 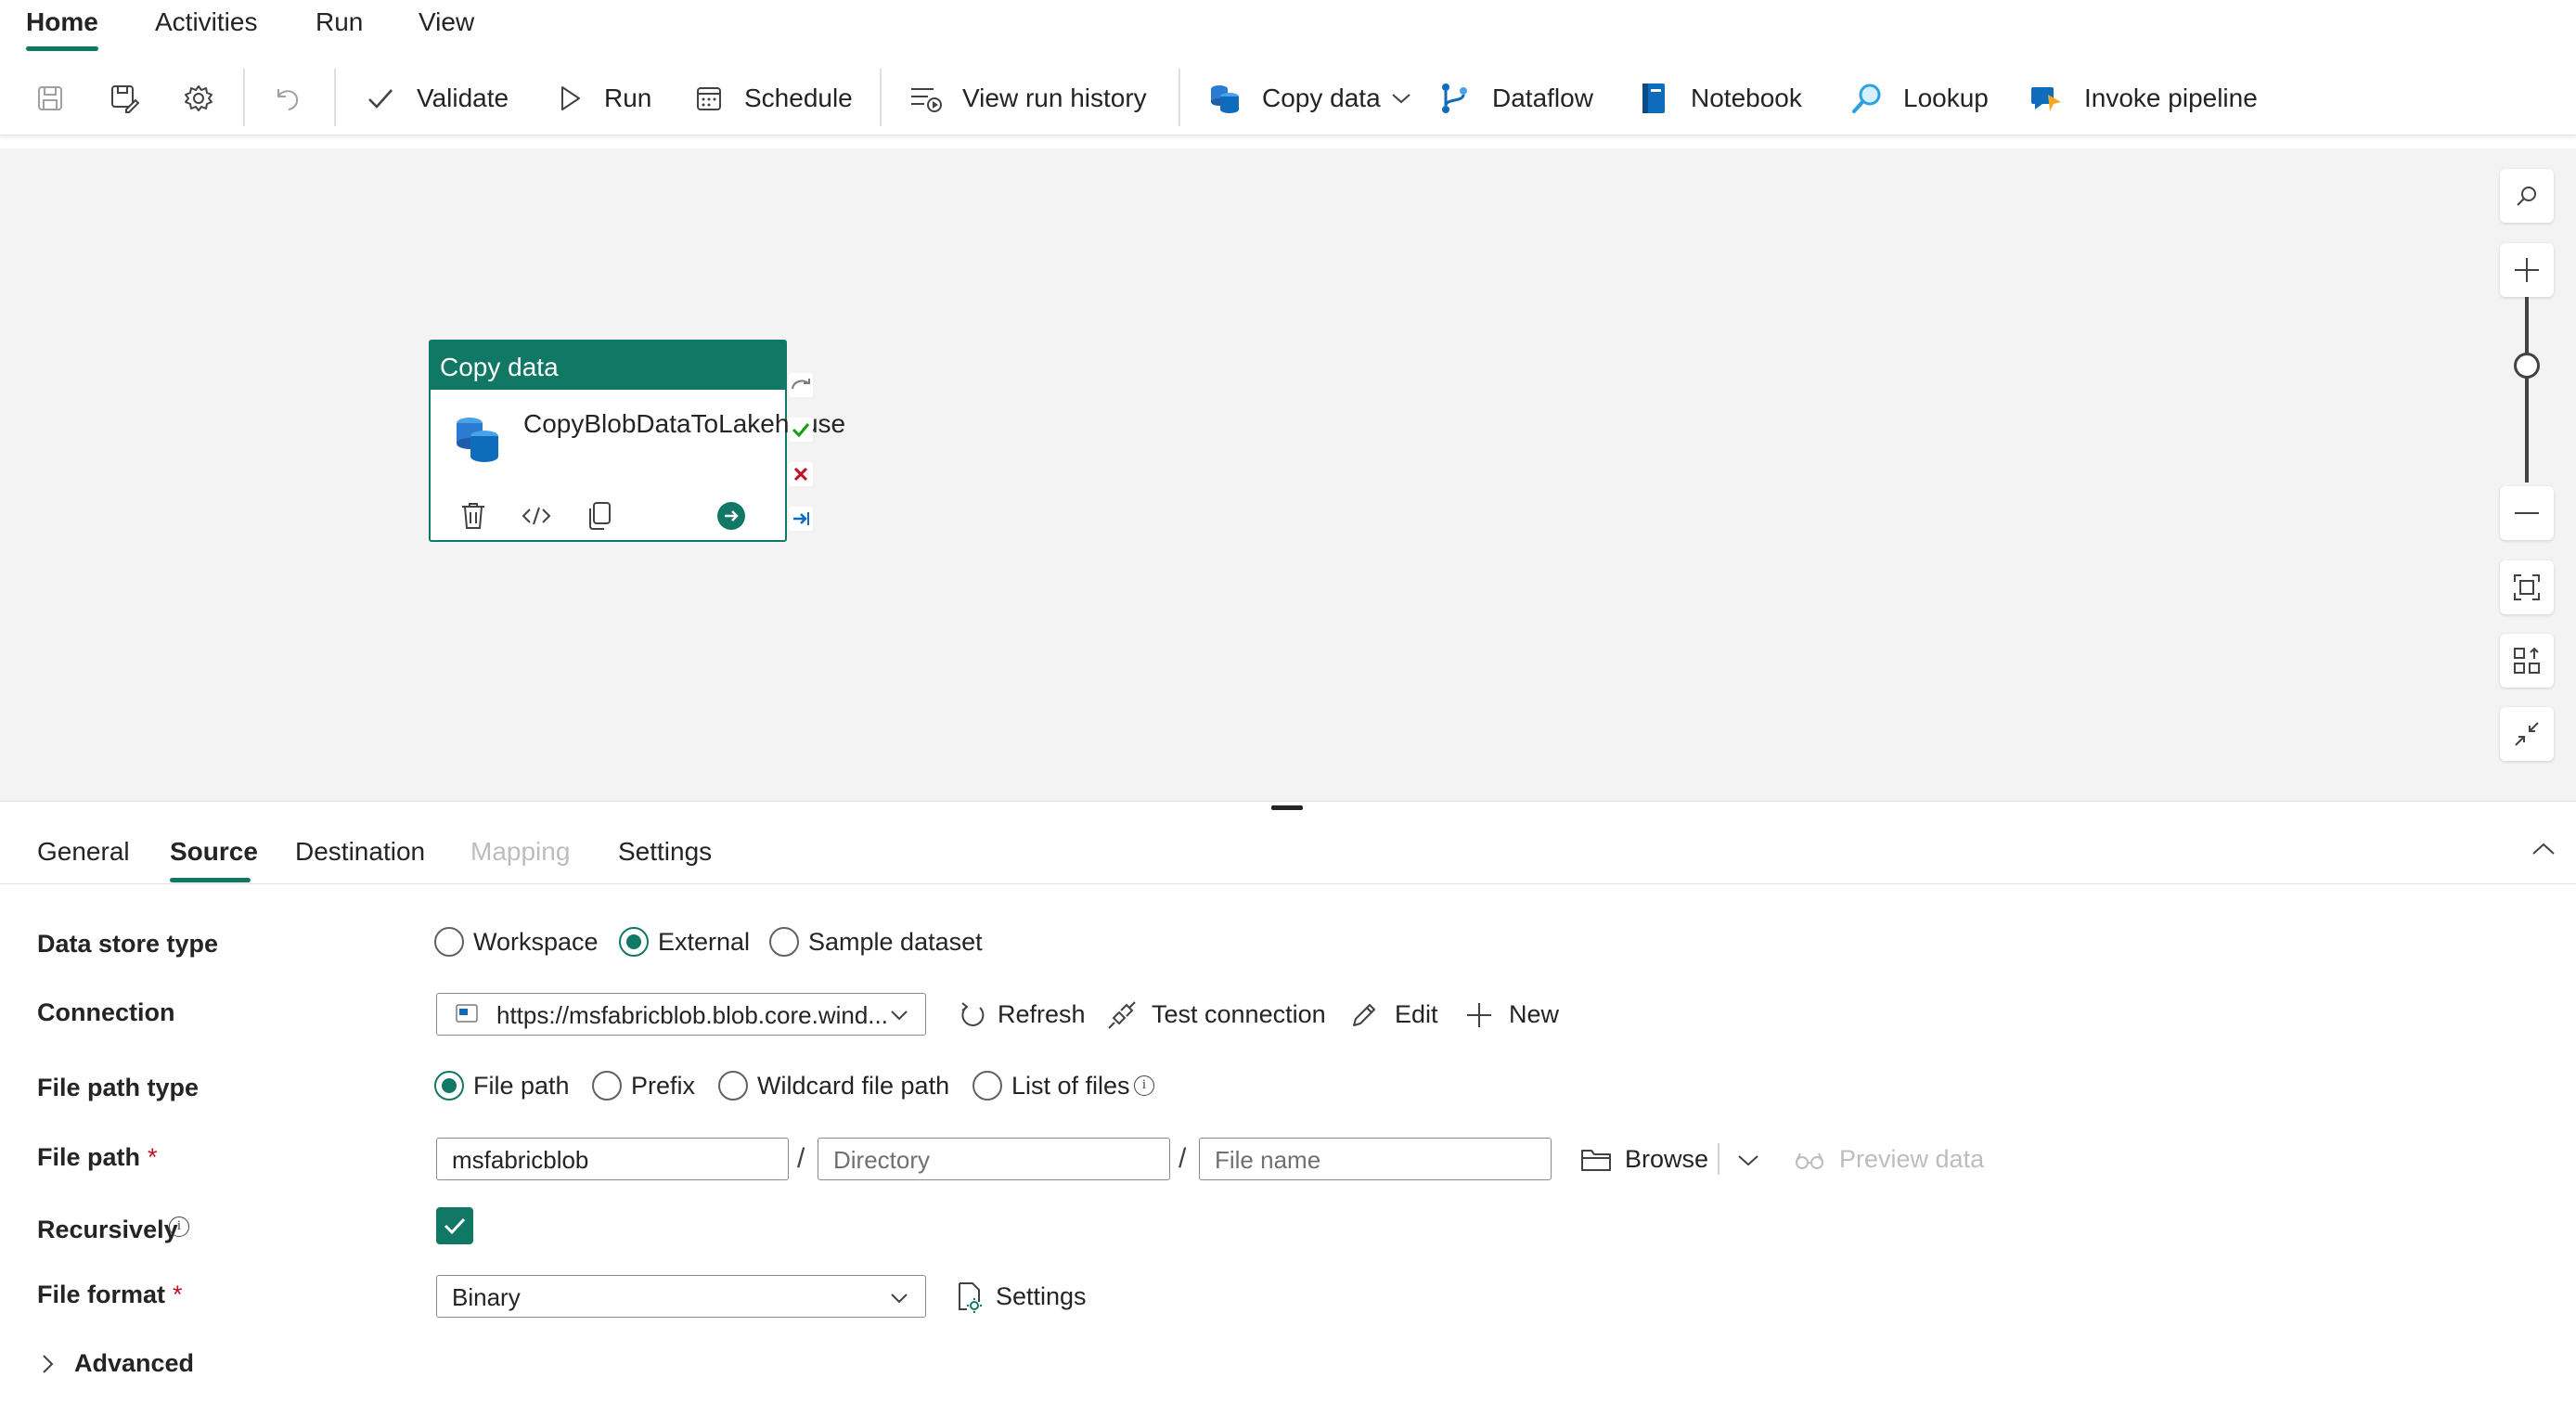 What do you see at coordinates (569, 99) in the screenshot?
I see `play-icon` at bounding box center [569, 99].